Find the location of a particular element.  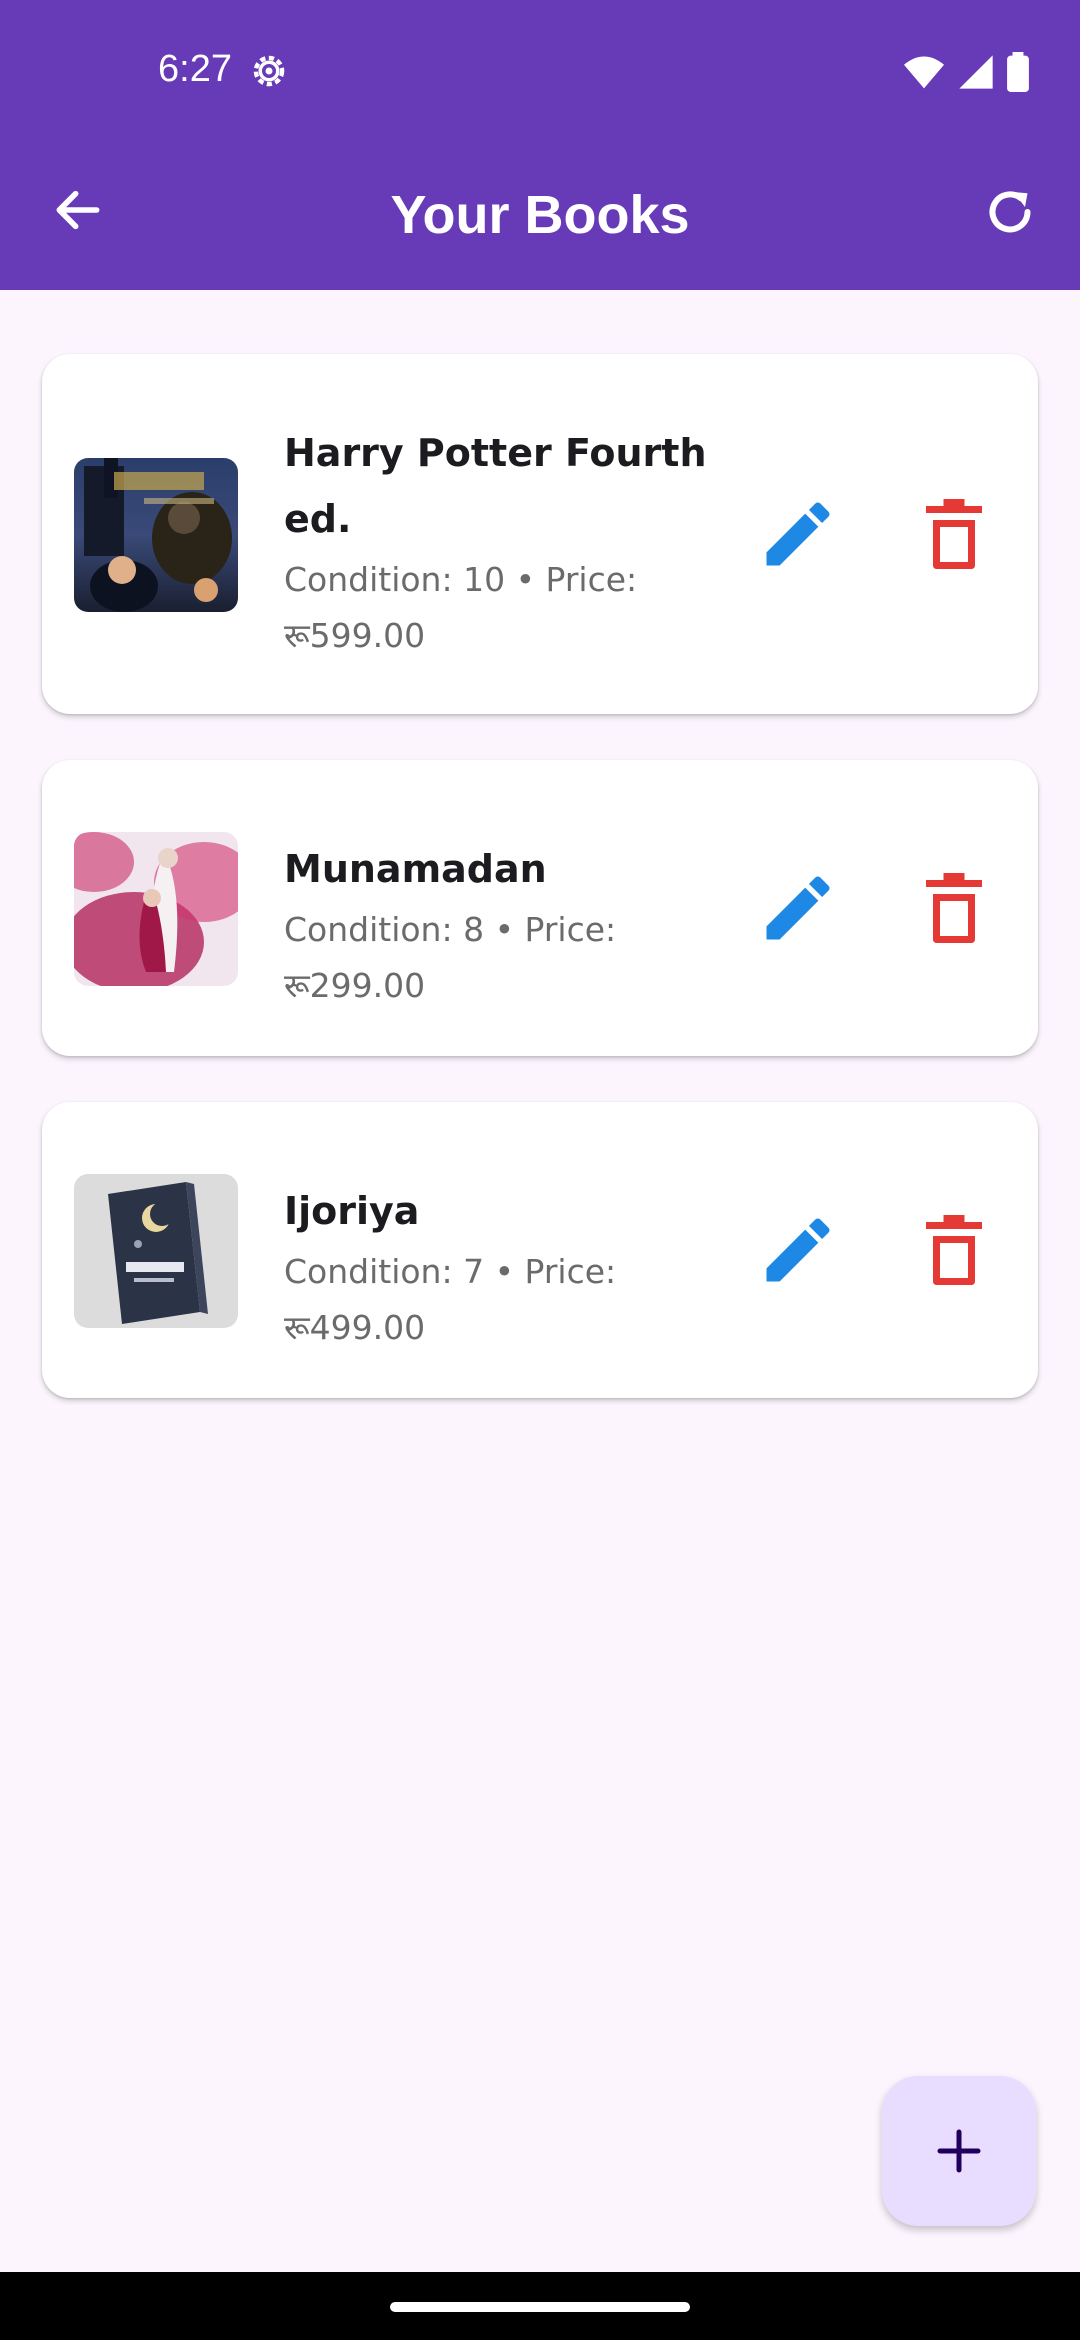

app-header is located at coordinates (540, 145).